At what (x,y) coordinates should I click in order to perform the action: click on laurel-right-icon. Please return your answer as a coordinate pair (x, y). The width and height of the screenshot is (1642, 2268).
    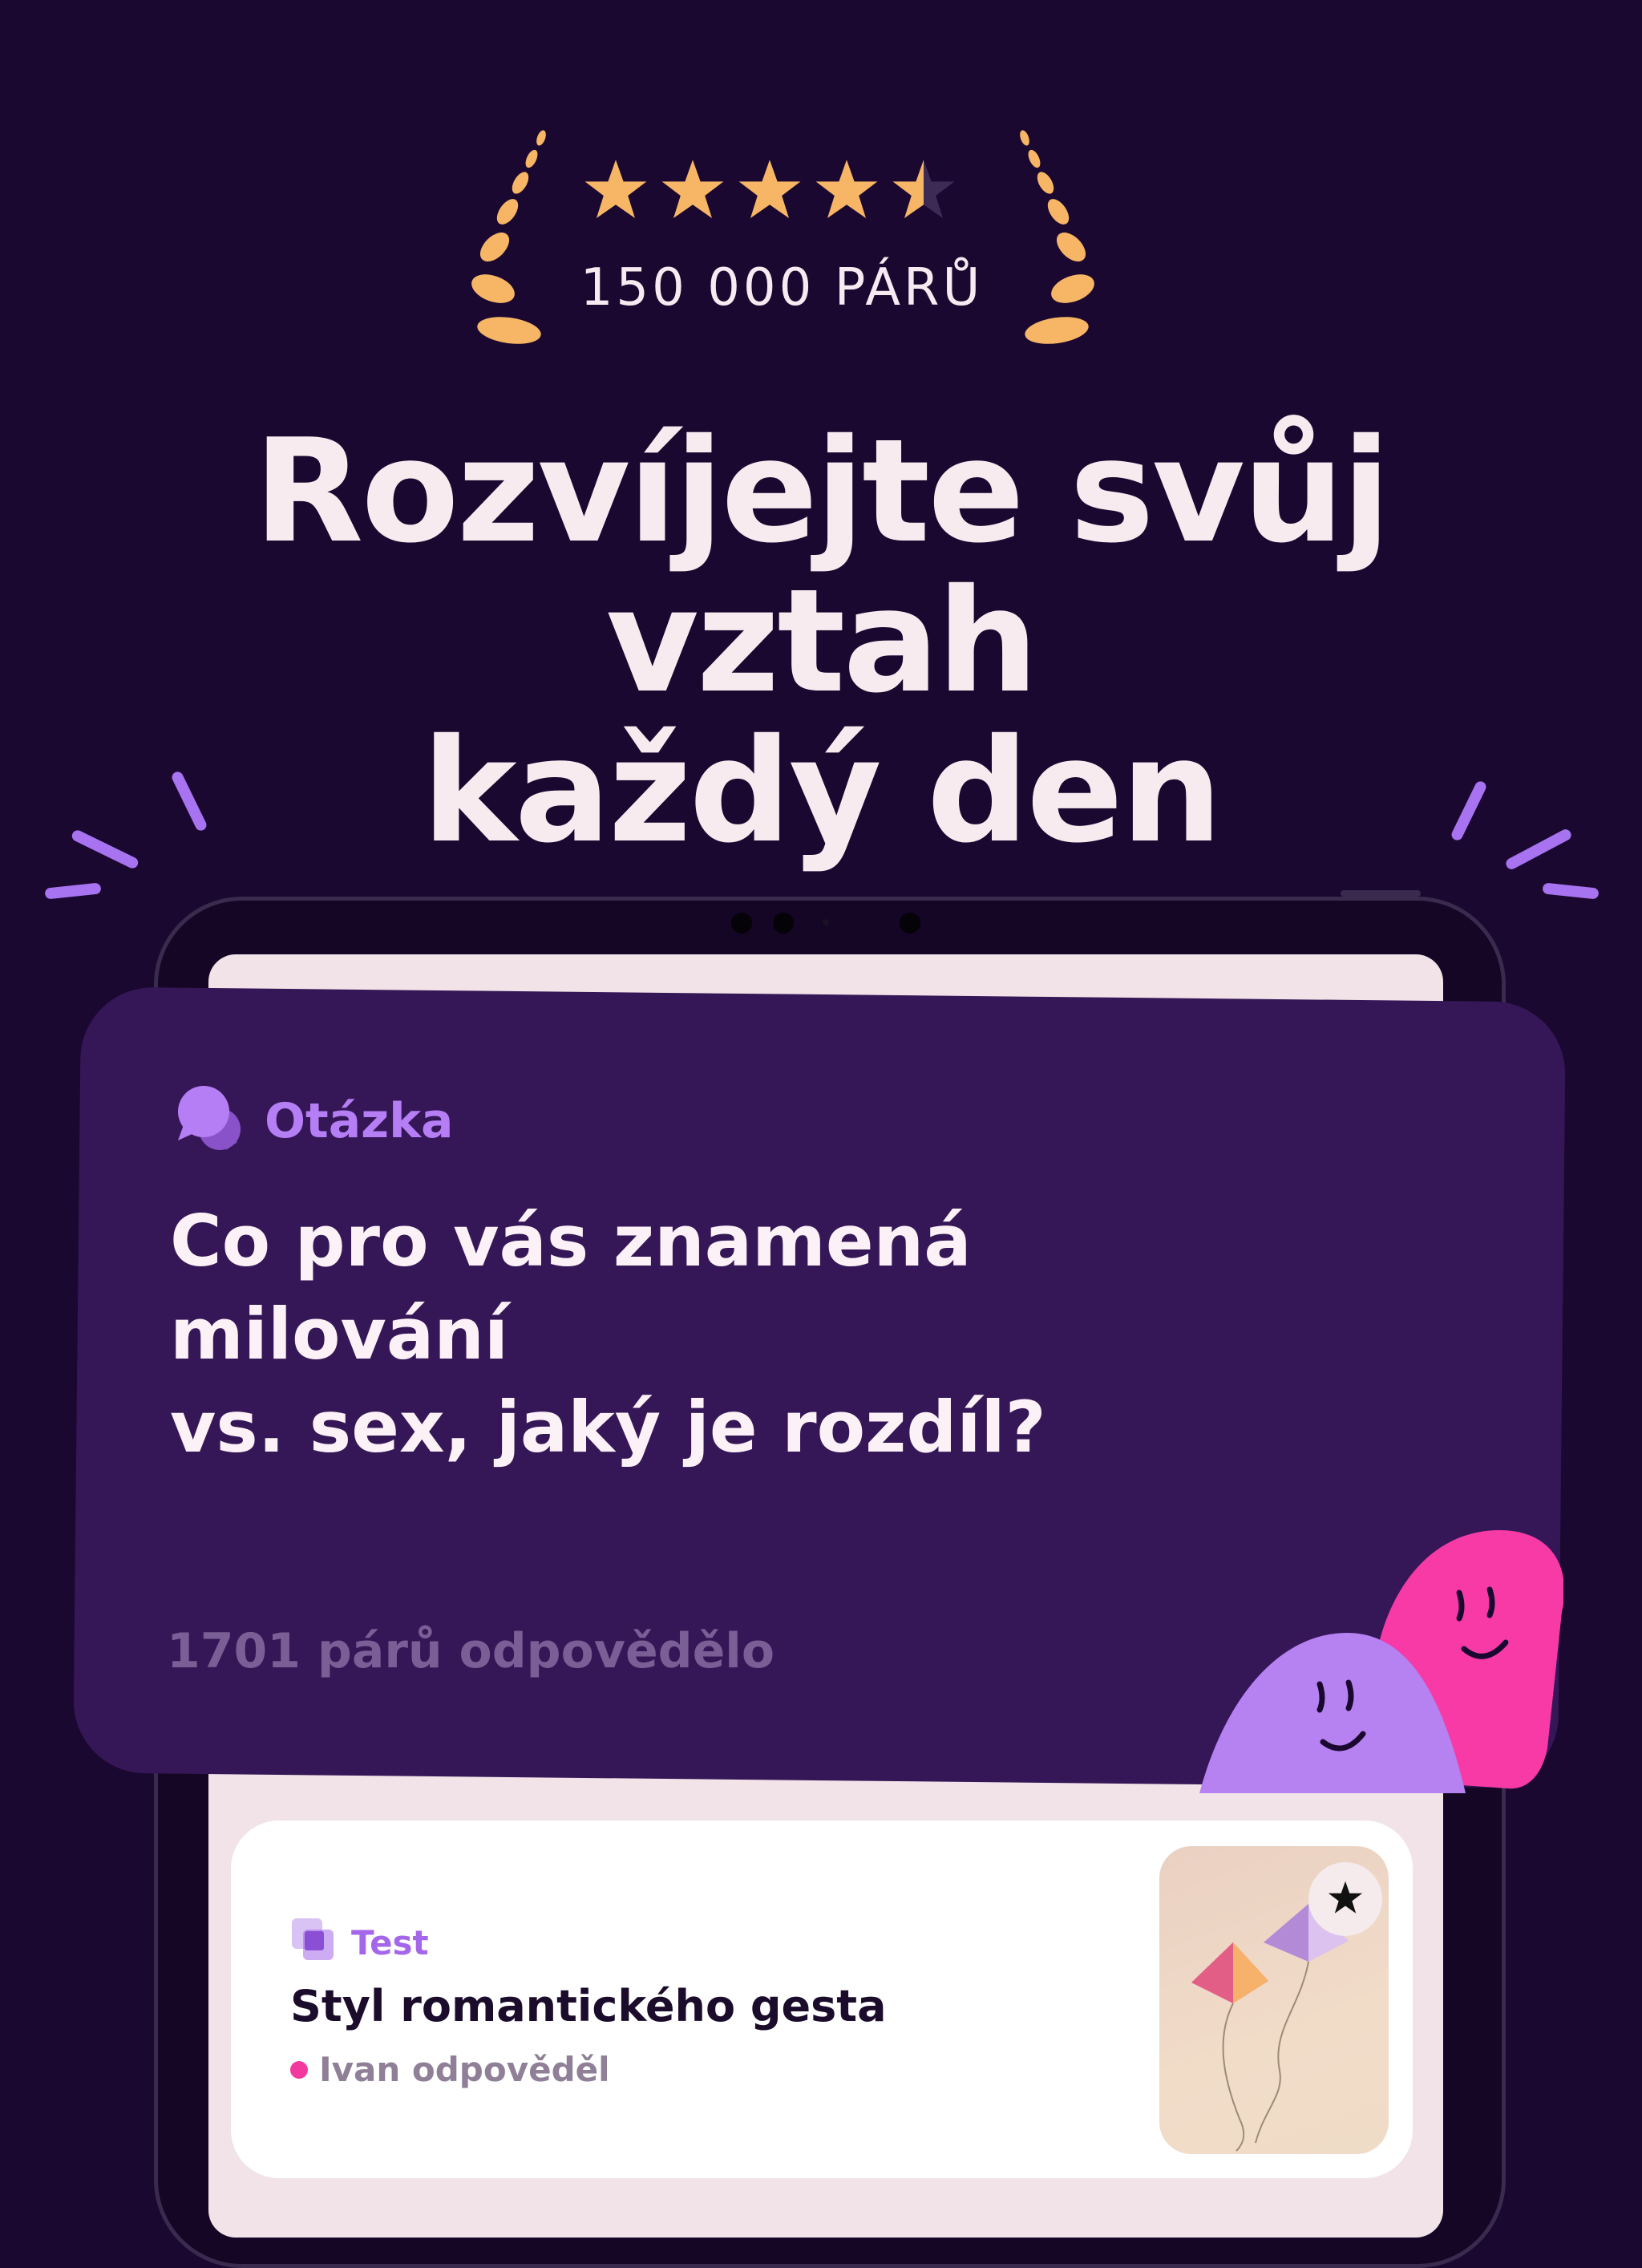
    Looking at the image, I should click on (1061, 242).